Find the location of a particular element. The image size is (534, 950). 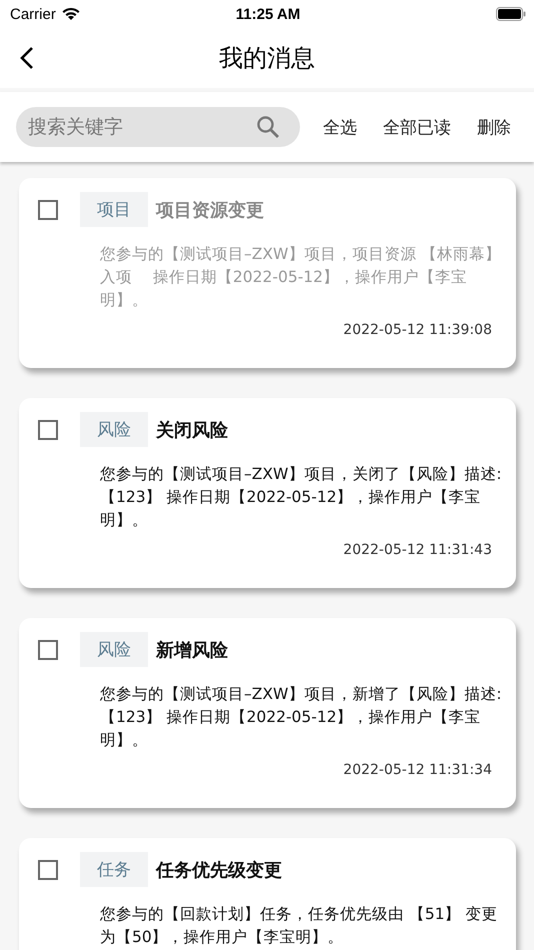

message-time: 2022-05-12 11:39:08 is located at coordinates (417, 330).